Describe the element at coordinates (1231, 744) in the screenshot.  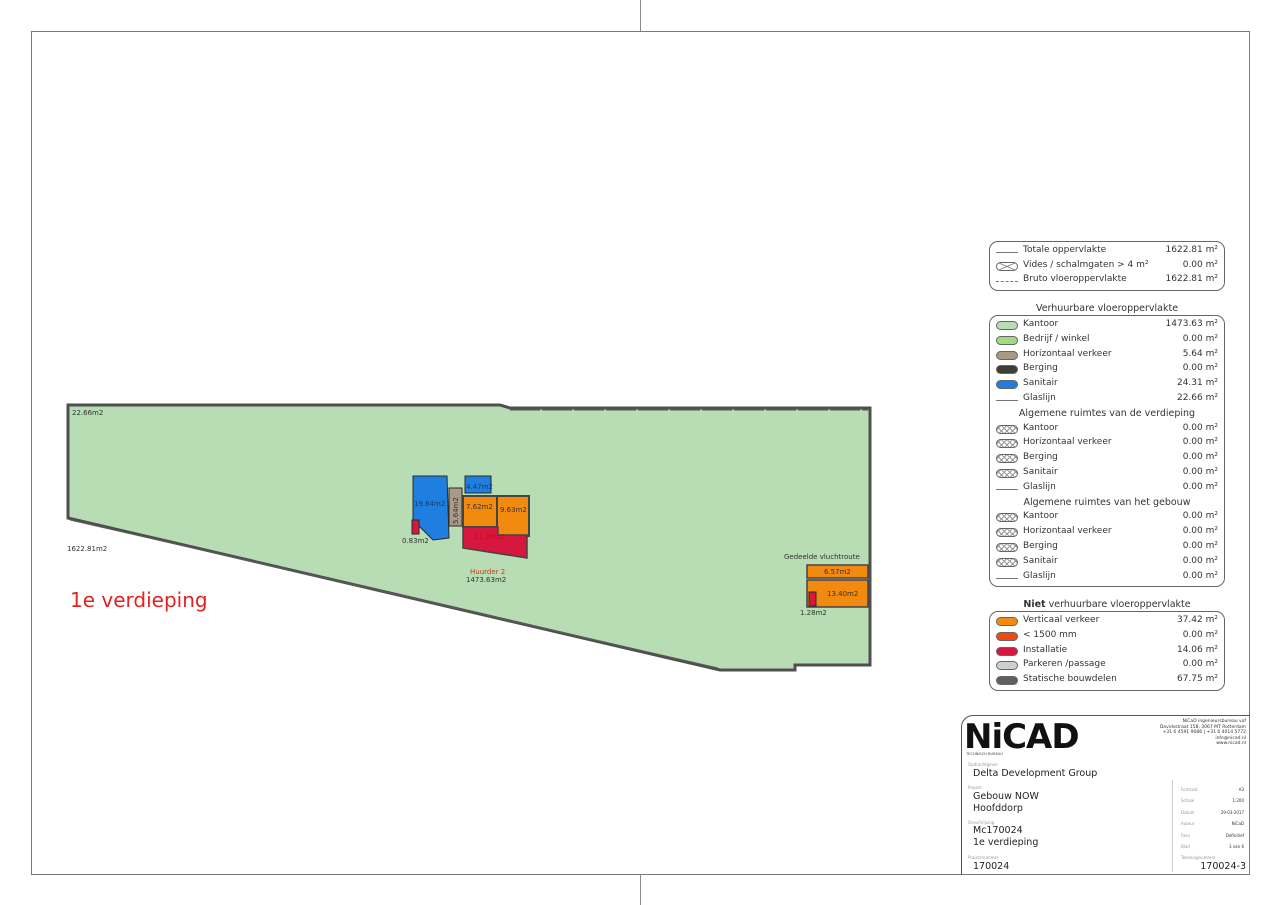
I see `company-line: www.nicad.nl` at that location.